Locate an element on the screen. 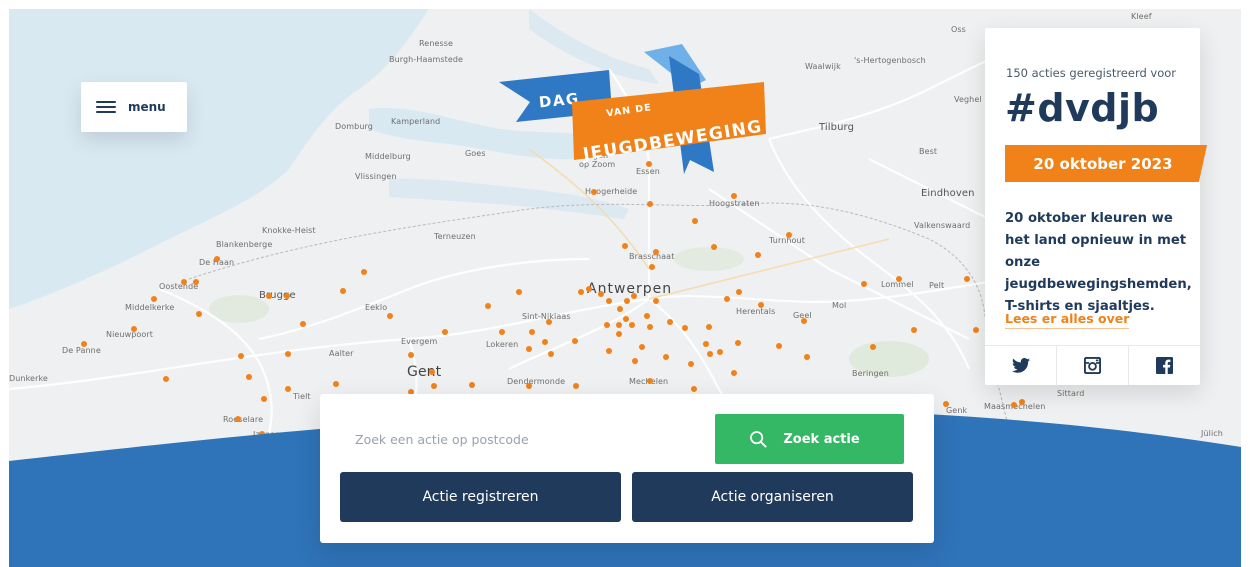  search-button: Zoek actie is located at coordinates (809, 439).